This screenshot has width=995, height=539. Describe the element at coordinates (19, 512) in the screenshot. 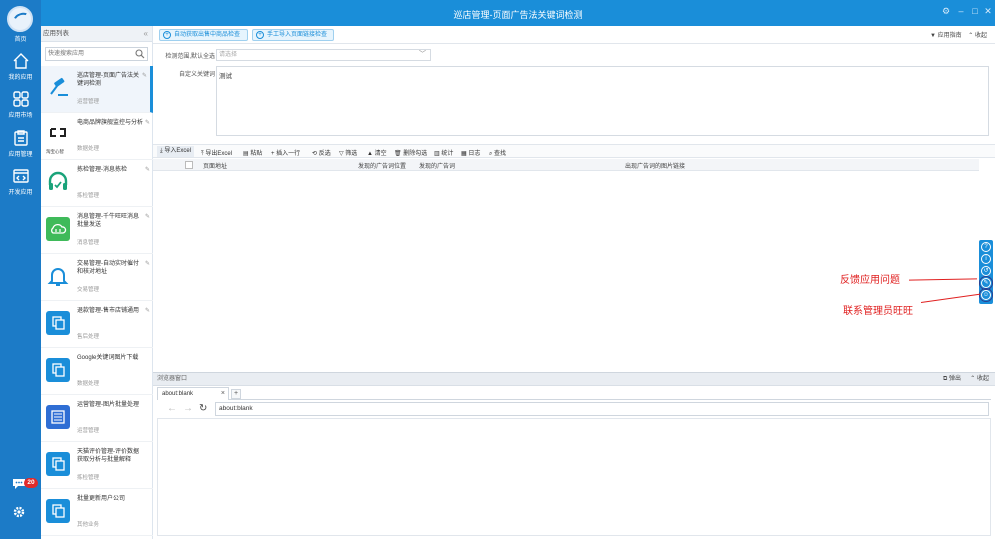

I see `gear-icon` at that location.